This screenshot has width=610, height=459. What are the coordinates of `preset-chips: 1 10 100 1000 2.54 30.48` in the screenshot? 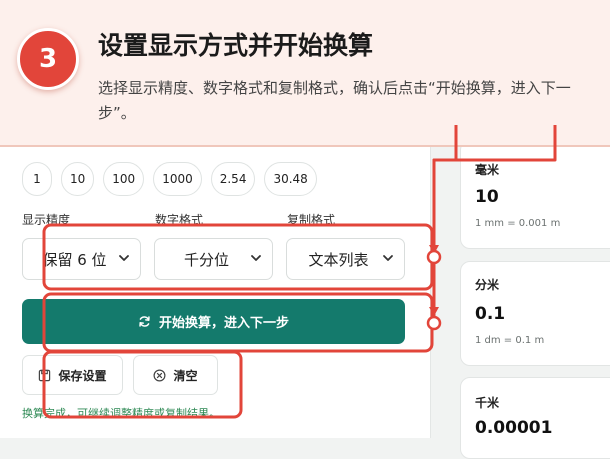 It's located at (169, 179).